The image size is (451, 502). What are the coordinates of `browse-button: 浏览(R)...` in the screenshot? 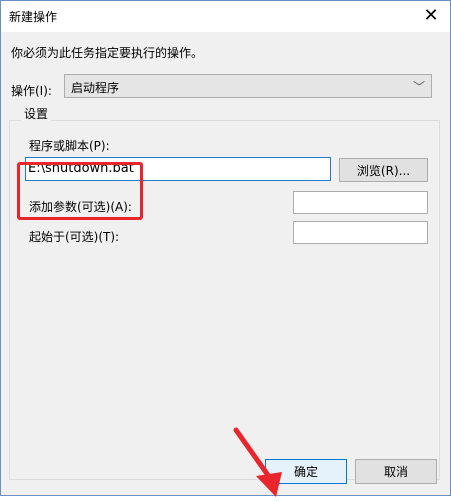 It's located at (383, 170).